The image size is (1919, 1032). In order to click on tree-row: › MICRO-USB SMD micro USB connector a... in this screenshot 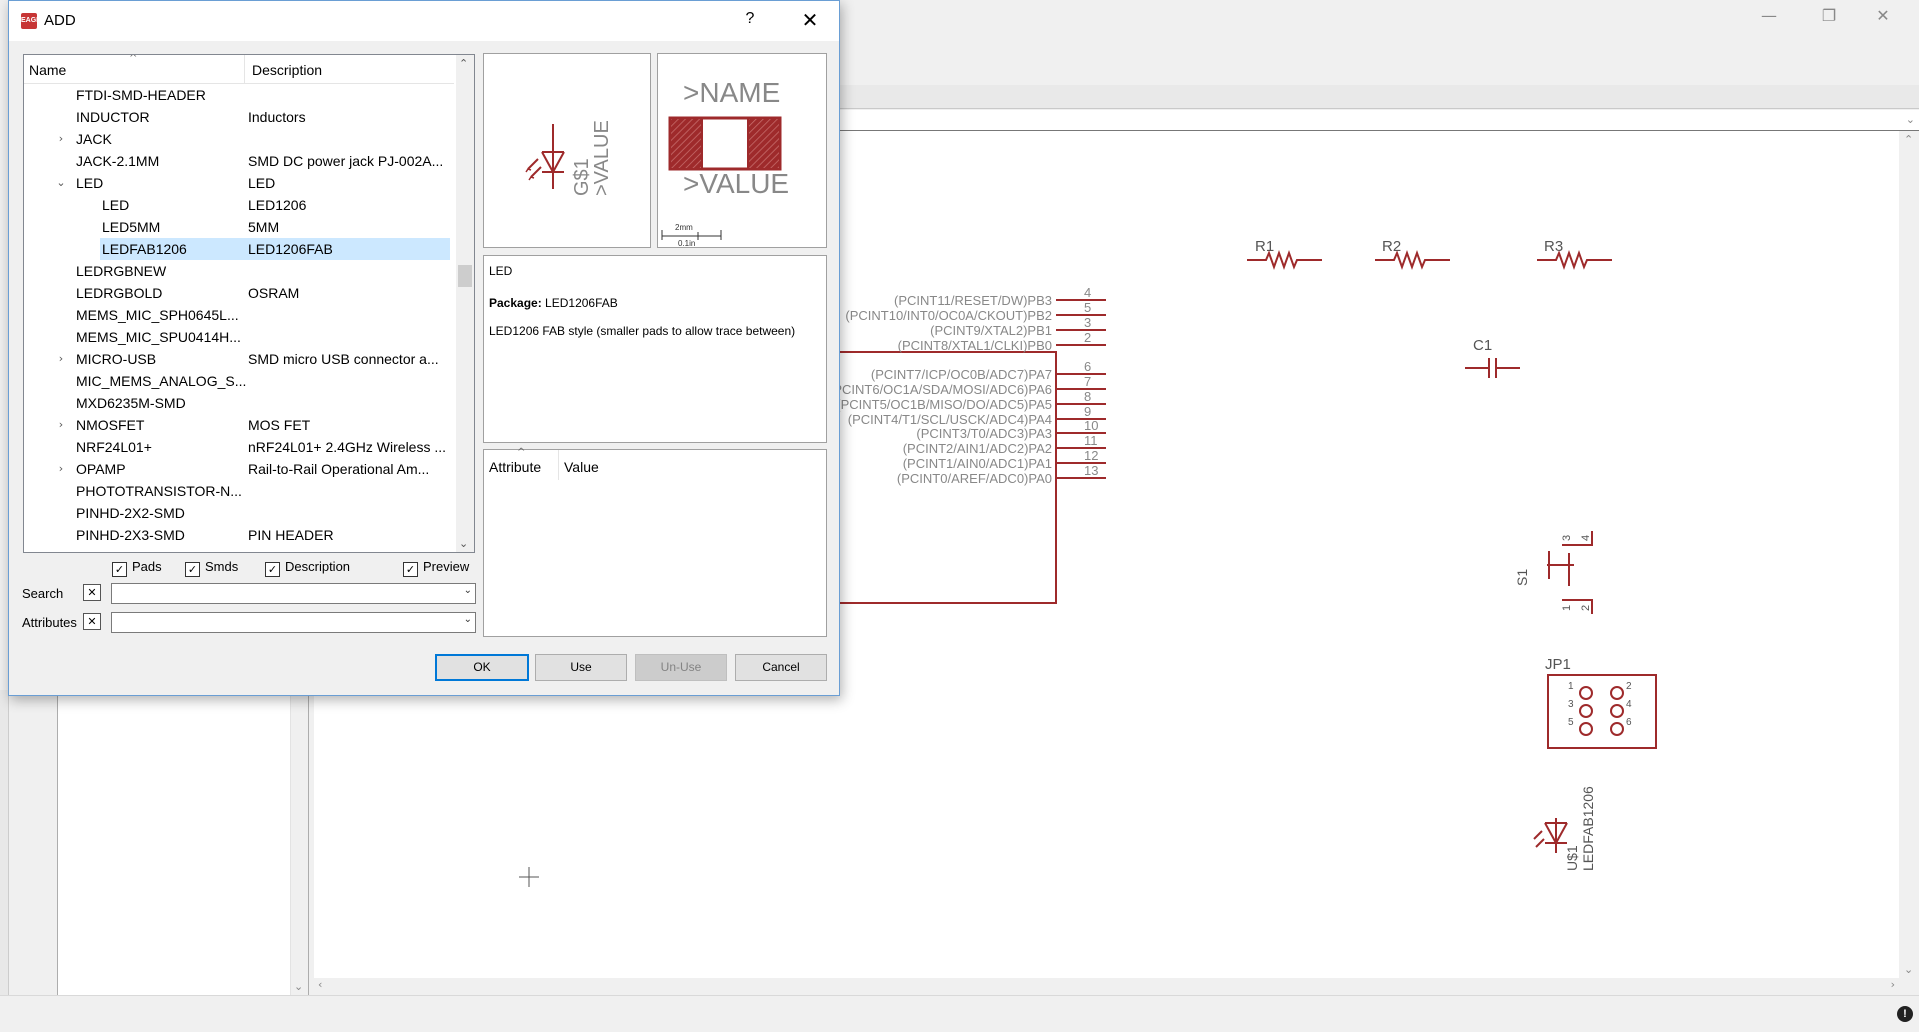, I will do `click(239, 359)`.